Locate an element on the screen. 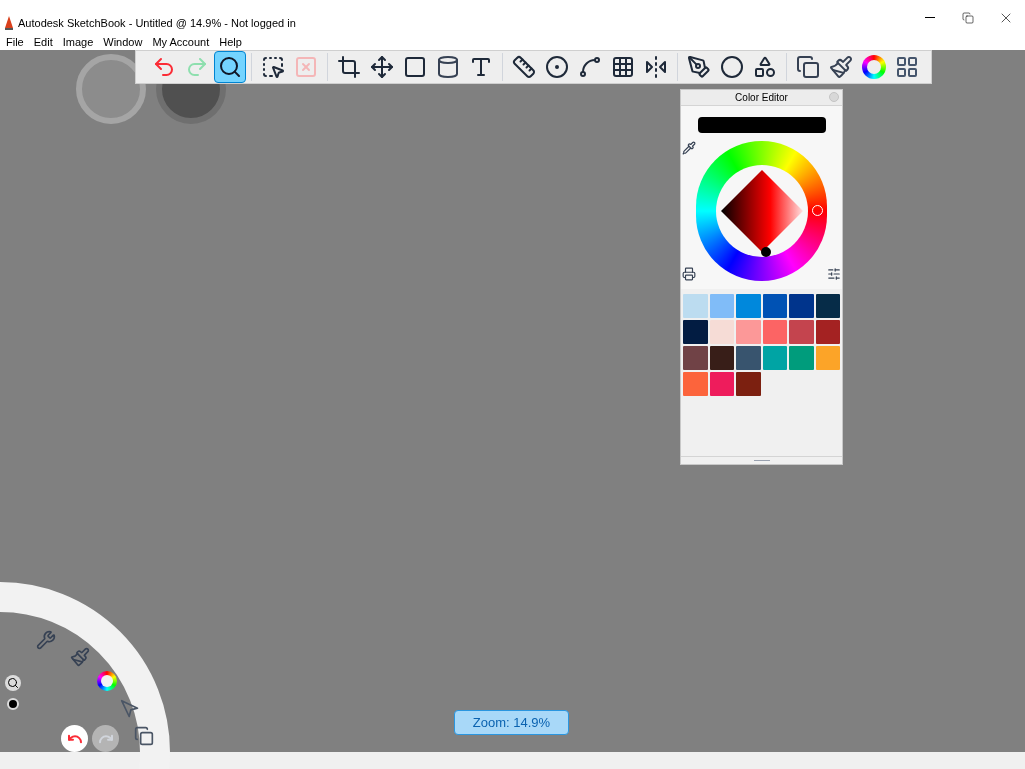 Image resolution: width=1025 pixels, height=769 pixels. curve-icon is located at coordinates (590, 67).